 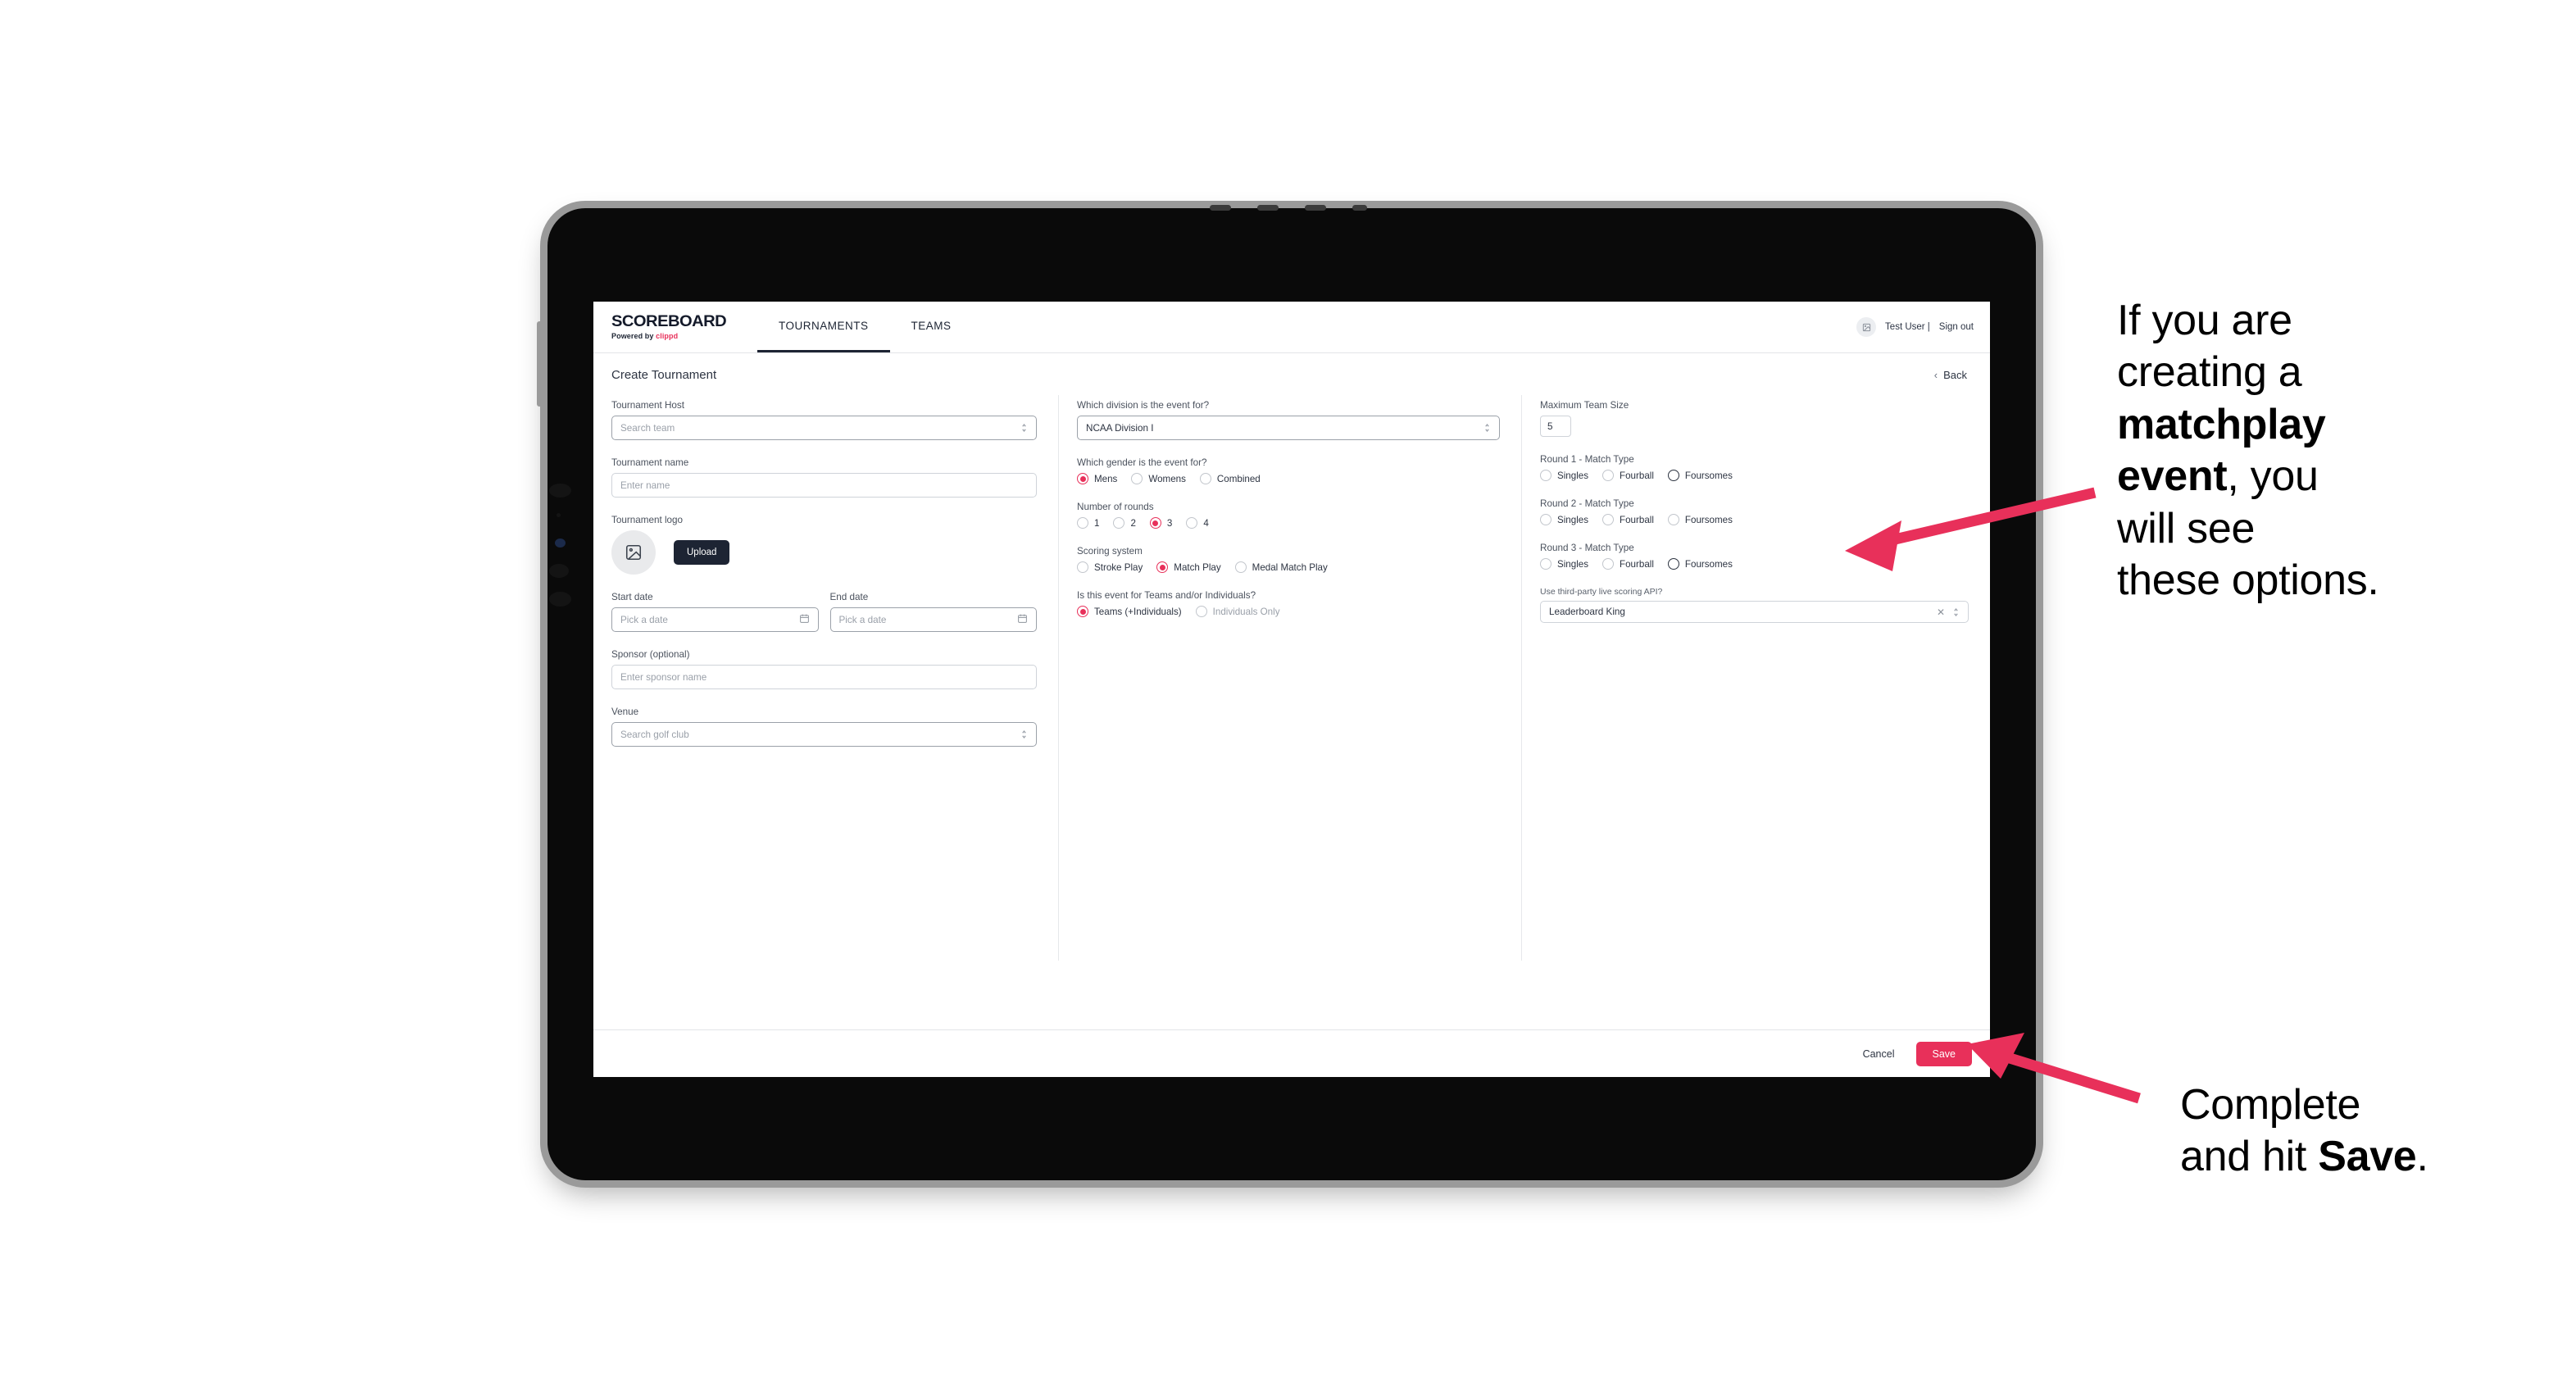 What do you see at coordinates (933, 619) in the screenshot?
I see `end-date-input: Pick a date` at bounding box center [933, 619].